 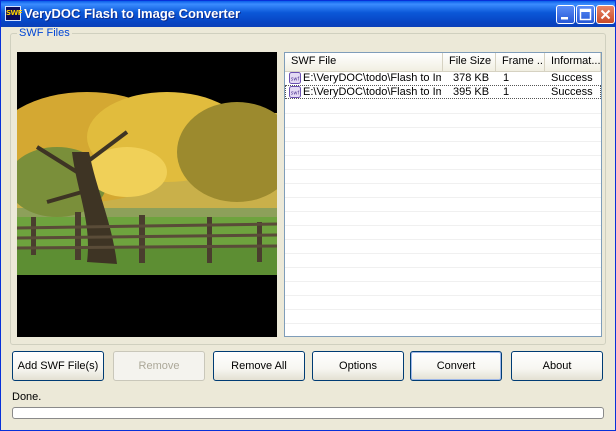 I want to click on close-button, so click(x=605, y=14).